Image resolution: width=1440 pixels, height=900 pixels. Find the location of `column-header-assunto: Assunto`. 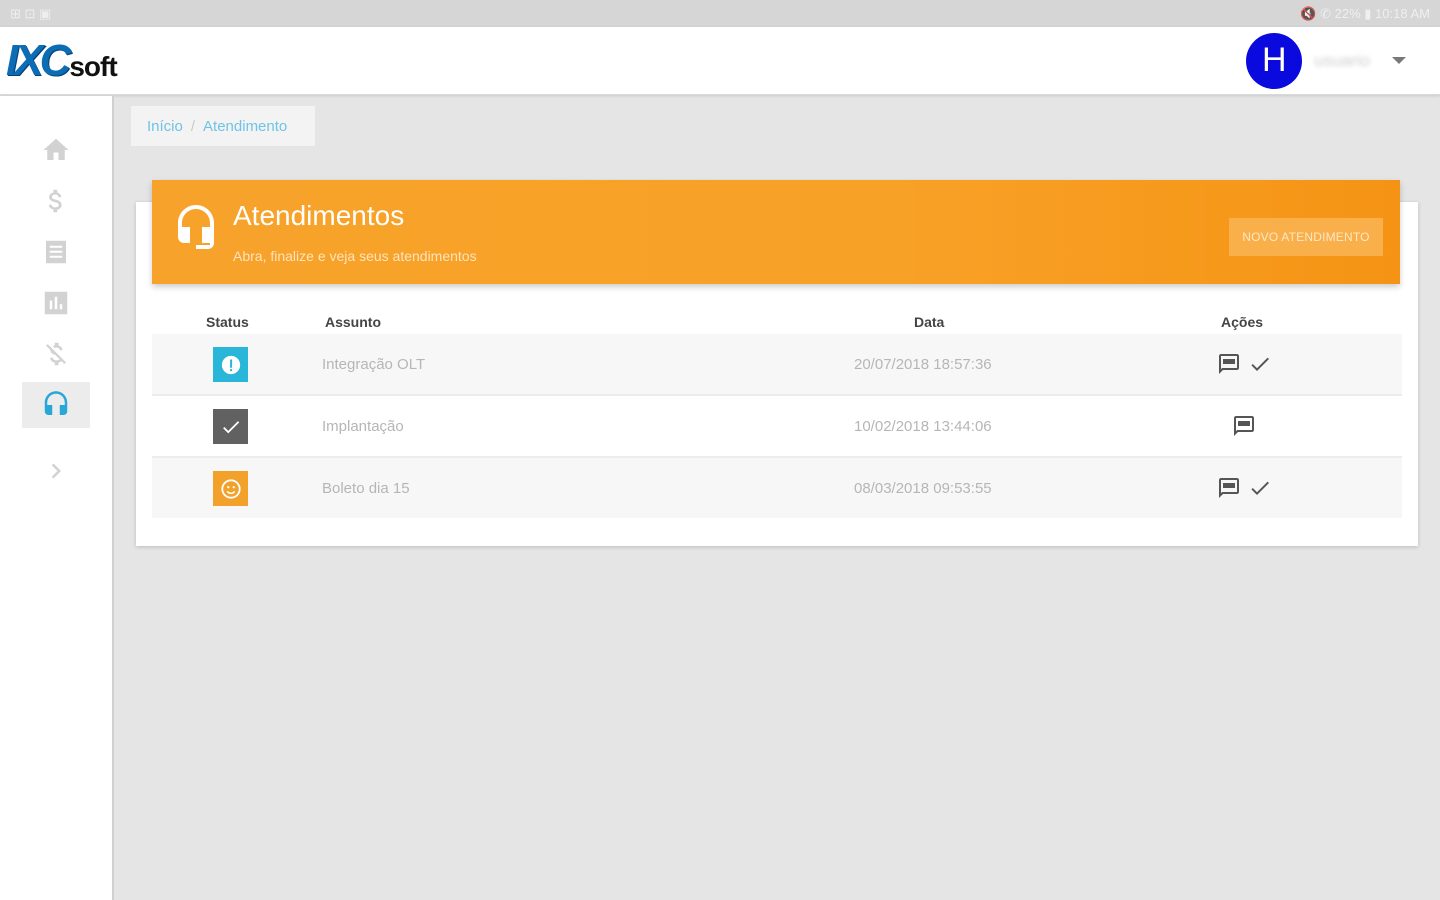

column-header-assunto: Assunto is located at coordinates (353, 322).